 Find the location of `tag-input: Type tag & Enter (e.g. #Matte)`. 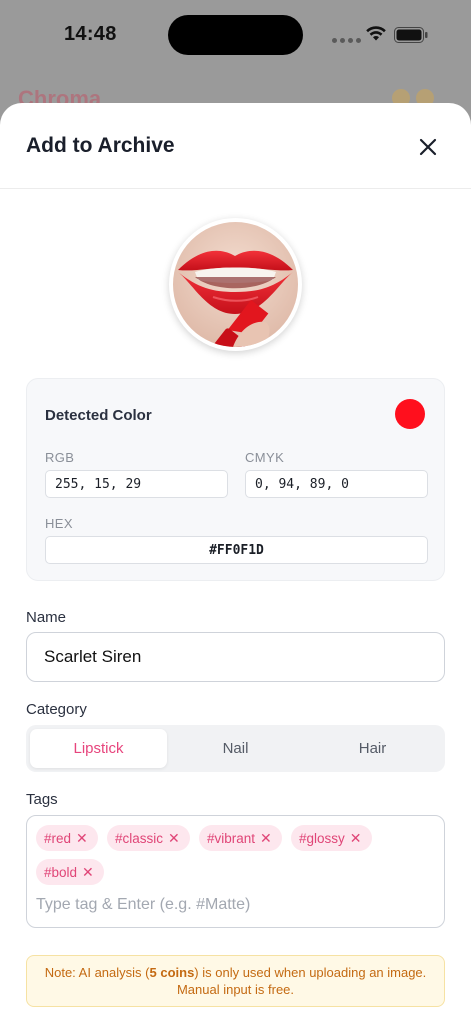

tag-input: Type tag & Enter (e.g. #Matte) is located at coordinates (143, 905).